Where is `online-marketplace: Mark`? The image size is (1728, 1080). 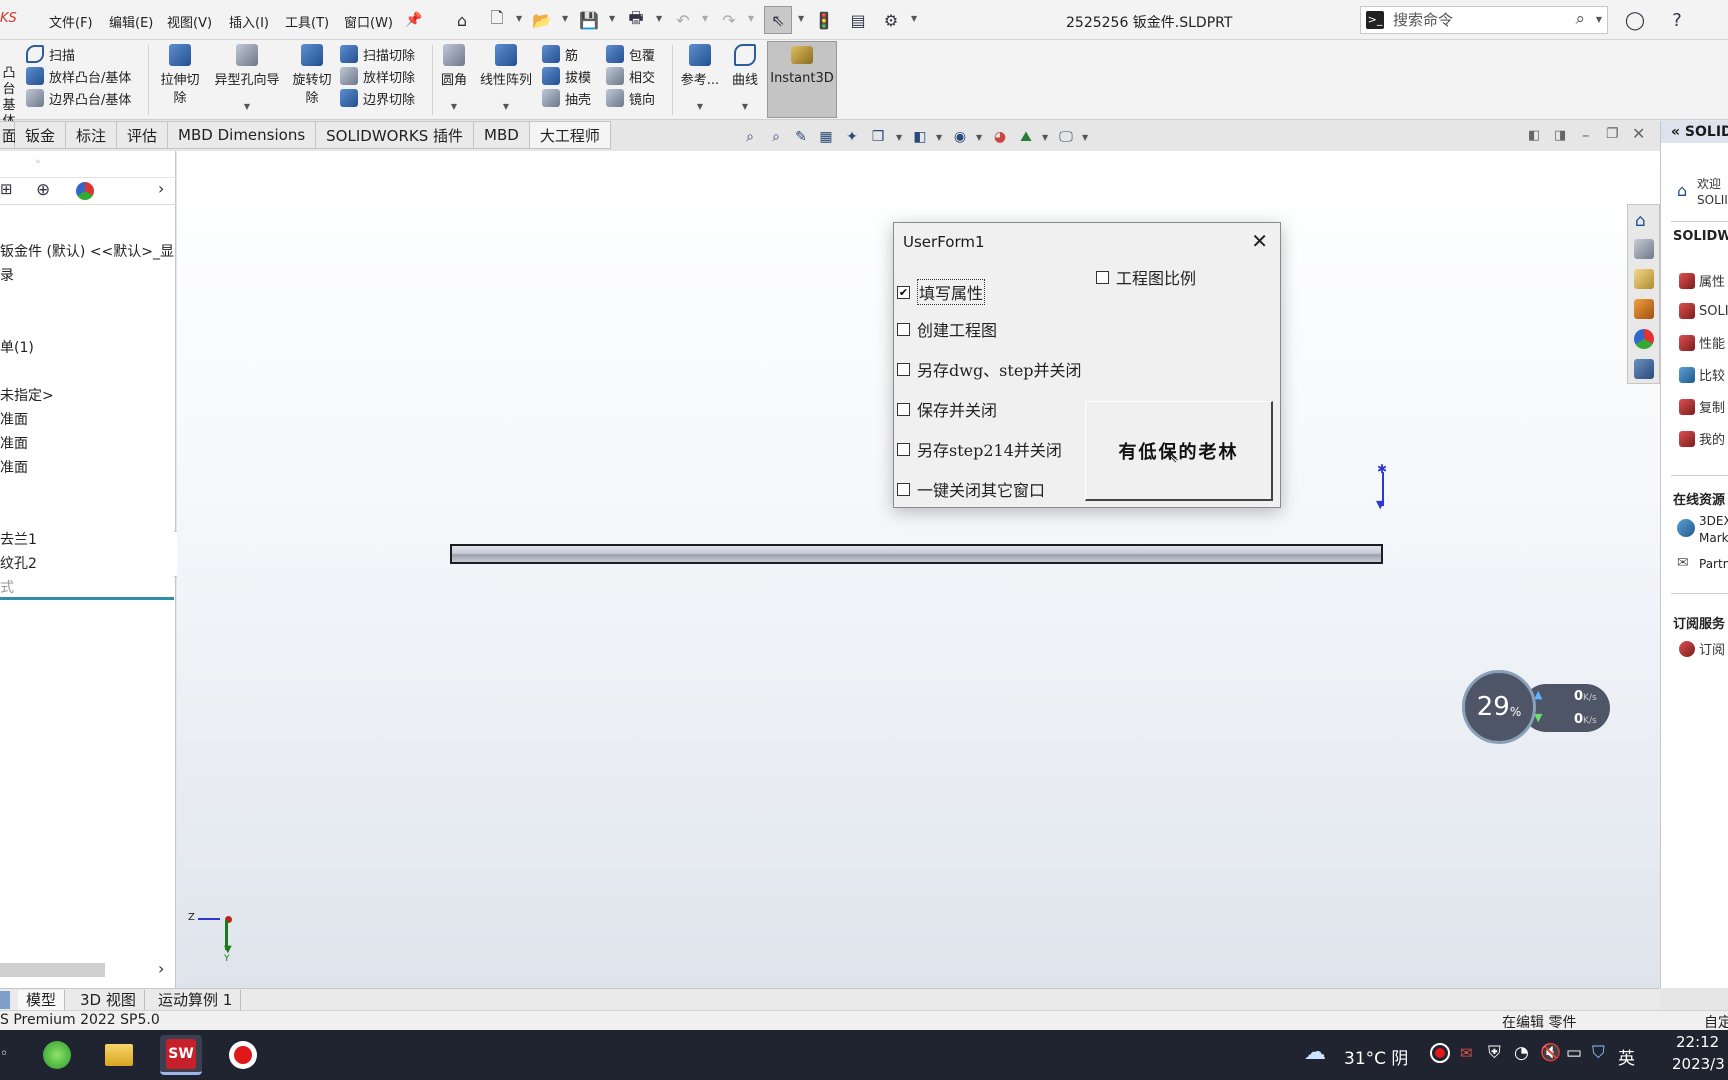 online-marketplace: Mark is located at coordinates (1713, 538).